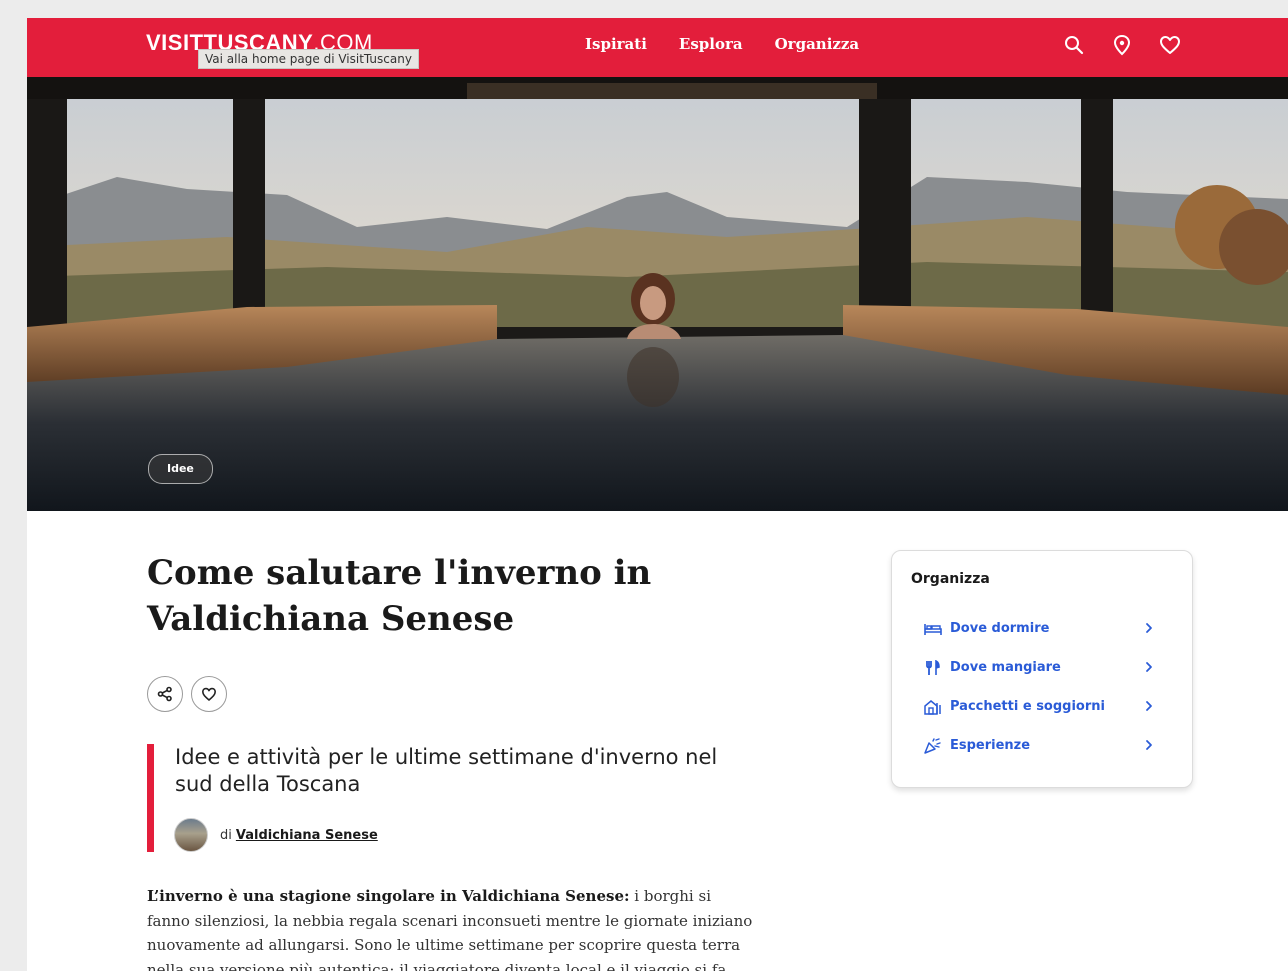  What do you see at coordinates (950, 579) in the screenshot?
I see `organizza-title: Organizza` at bounding box center [950, 579].